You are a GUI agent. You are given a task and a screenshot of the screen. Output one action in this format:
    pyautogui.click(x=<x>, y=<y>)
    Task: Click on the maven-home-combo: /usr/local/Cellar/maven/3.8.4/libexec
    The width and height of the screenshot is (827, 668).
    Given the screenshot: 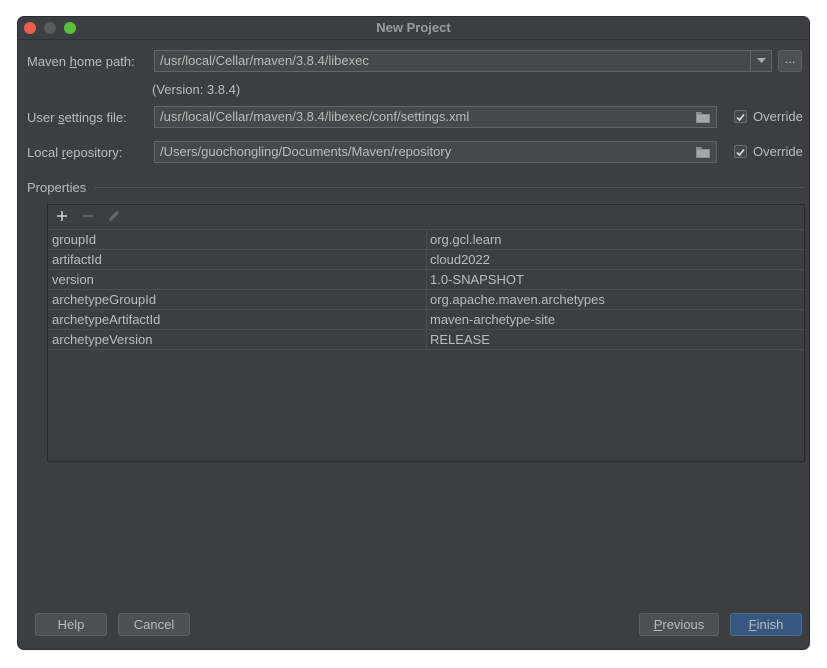 What is the action you would take?
    pyautogui.click(x=463, y=61)
    